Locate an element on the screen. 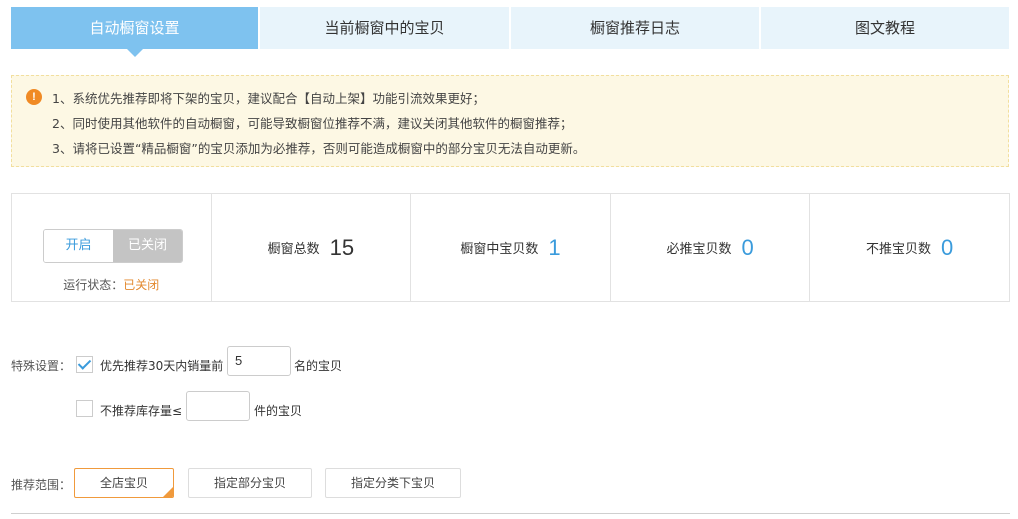 This screenshot has width=1018, height=519. stat-not-recommend: 不推宝贝数 0 is located at coordinates (909, 247).